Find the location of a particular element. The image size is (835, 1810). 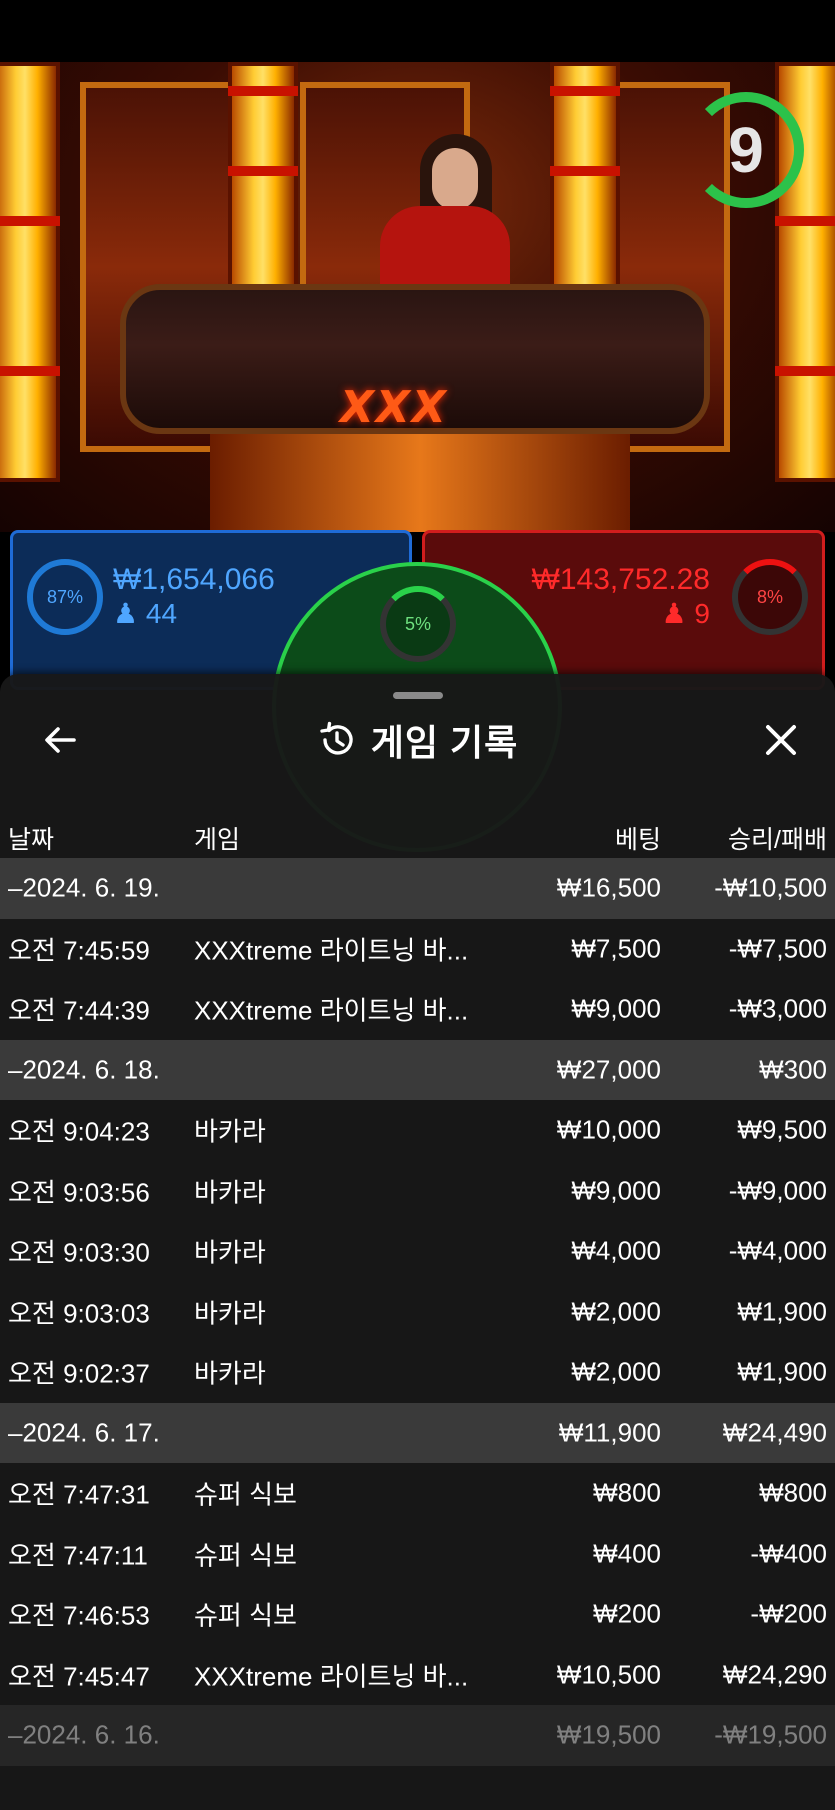

table-base is located at coordinates (420, 477).